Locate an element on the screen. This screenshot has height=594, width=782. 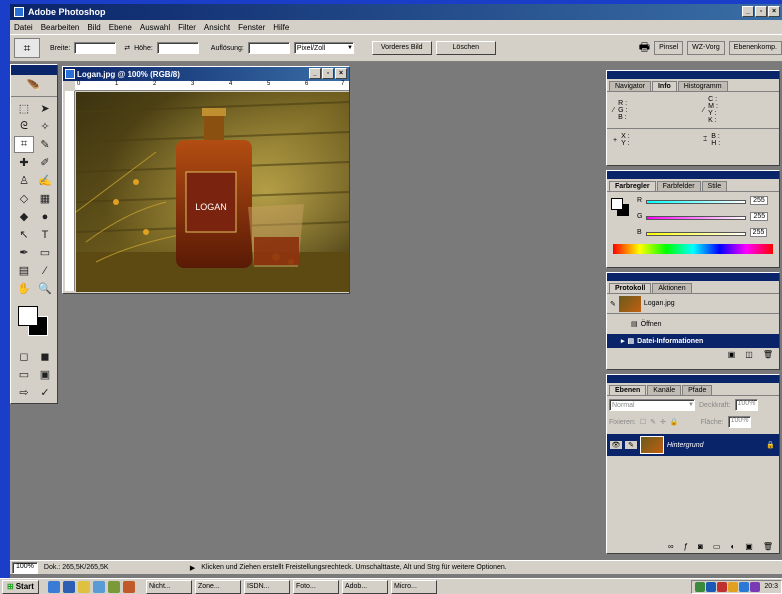
maximize-button: ▫ is located at coordinates (761, 11).